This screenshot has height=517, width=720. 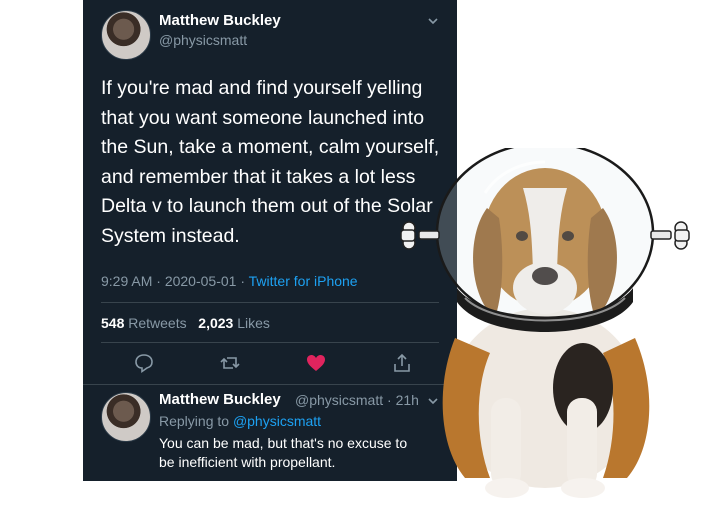 I want to click on retweets-count: 548, so click(x=112, y=323).